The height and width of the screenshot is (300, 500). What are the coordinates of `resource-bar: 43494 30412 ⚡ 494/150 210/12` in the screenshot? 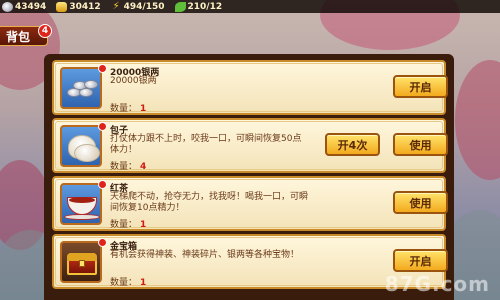 It's located at (250, 6).